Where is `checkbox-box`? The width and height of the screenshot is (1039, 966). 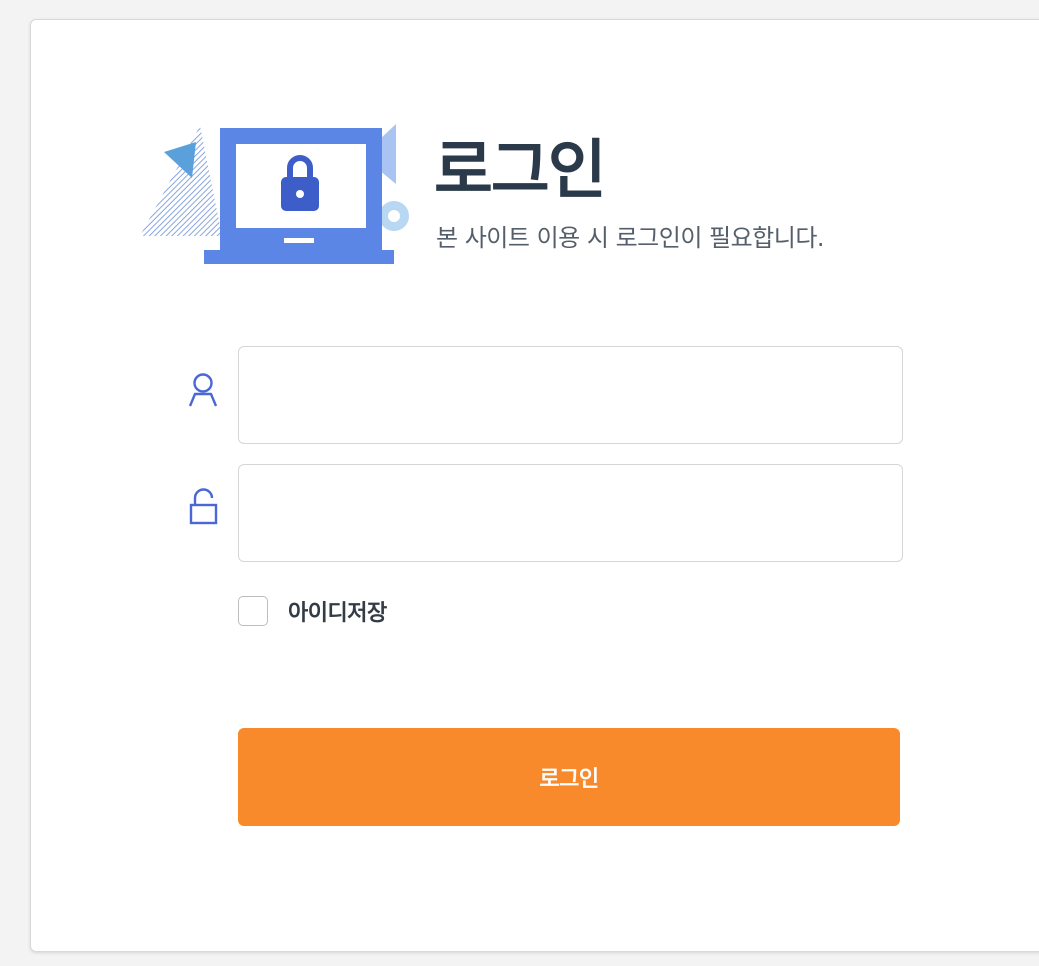 checkbox-box is located at coordinates (253, 611).